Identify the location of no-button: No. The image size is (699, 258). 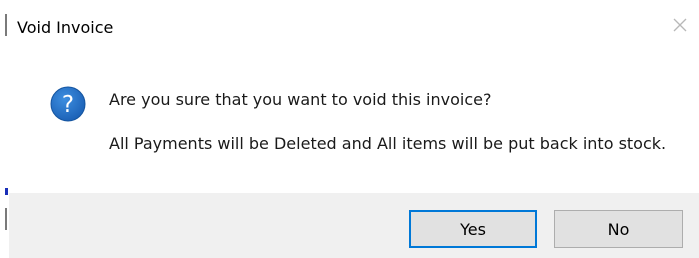
(618, 229).